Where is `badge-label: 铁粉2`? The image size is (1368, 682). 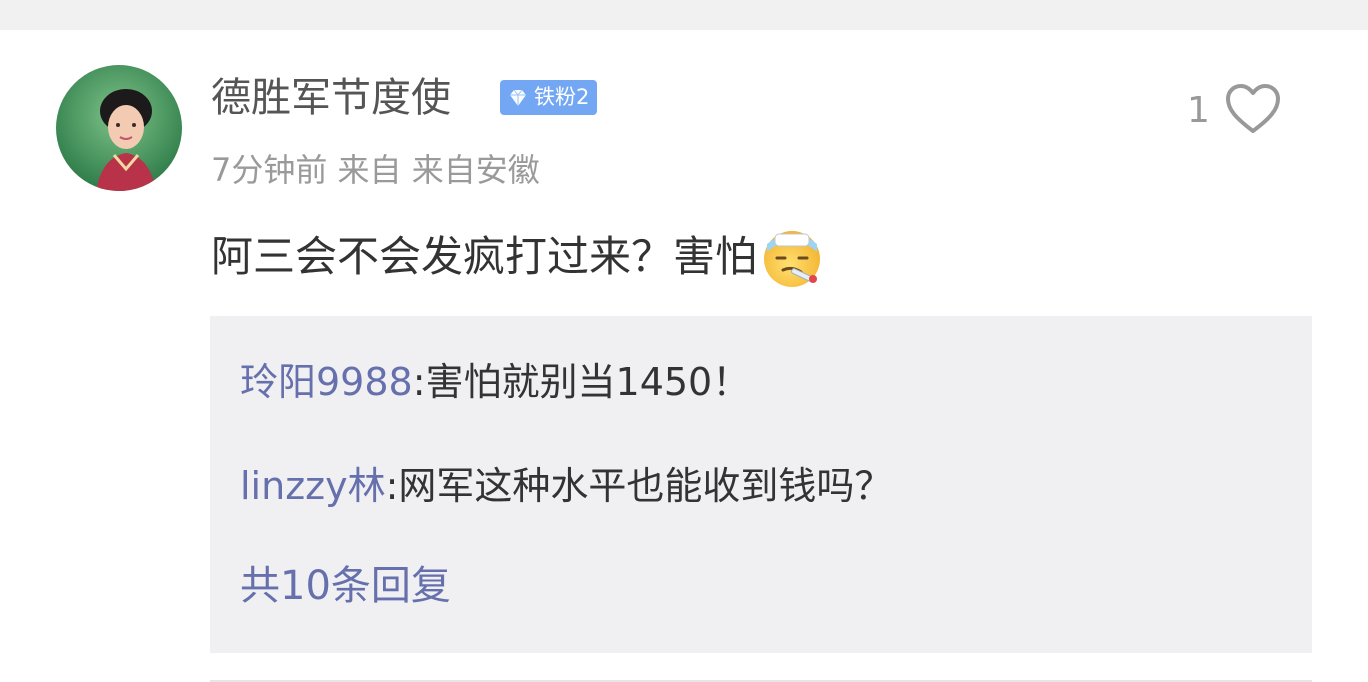
badge-label: 铁粉2 is located at coordinates (562, 97).